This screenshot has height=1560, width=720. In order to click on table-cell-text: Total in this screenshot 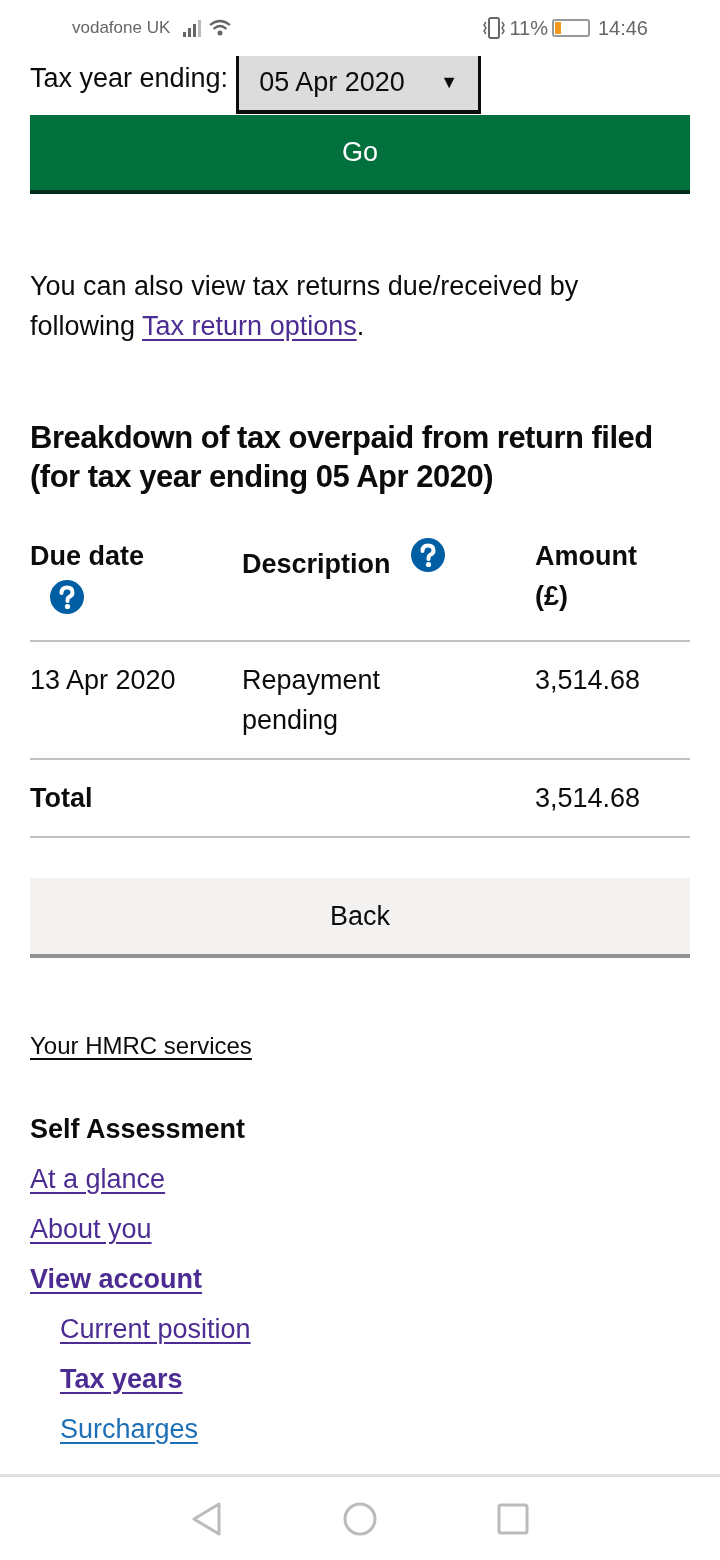, I will do `click(62, 798)`.